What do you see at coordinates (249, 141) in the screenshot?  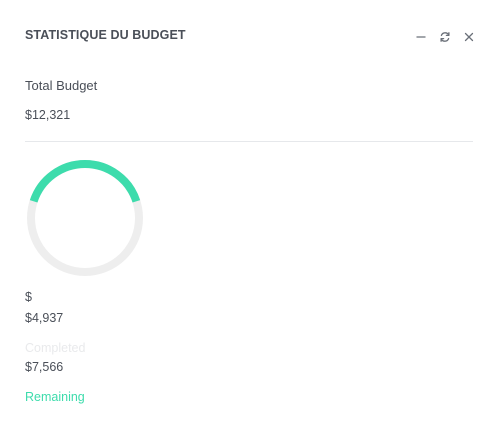 I see `divider` at bounding box center [249, 141].